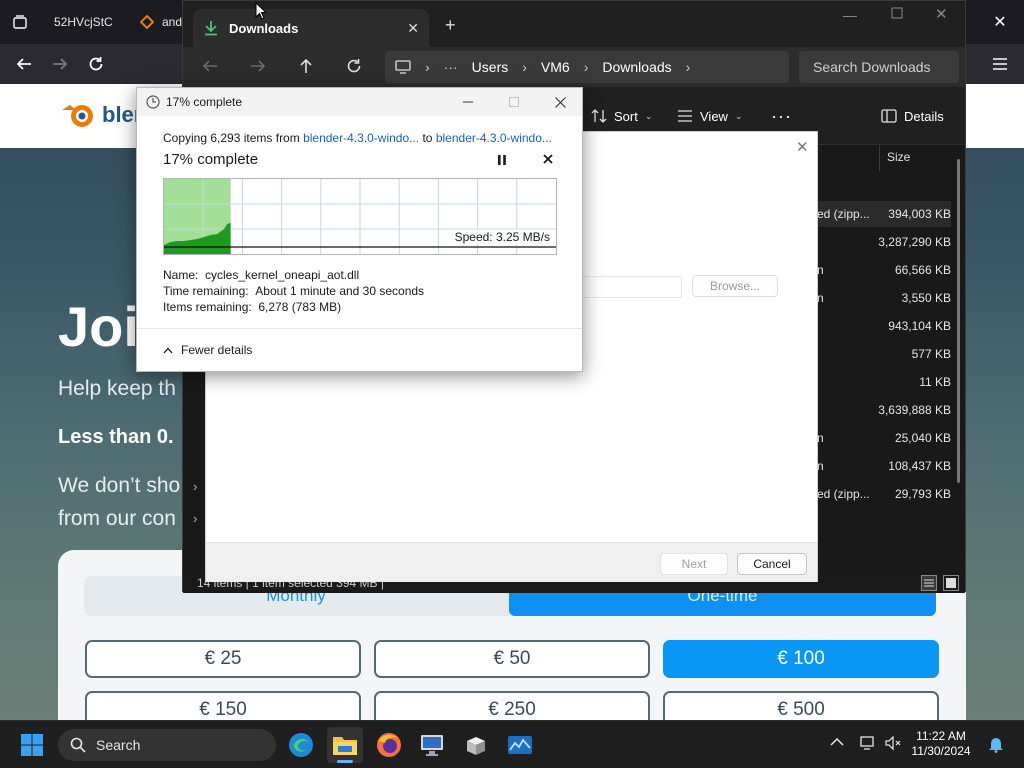 The height and width of the screenshot is (768, 1024). I want to click on page-headline: Joi, so click(98, 326).